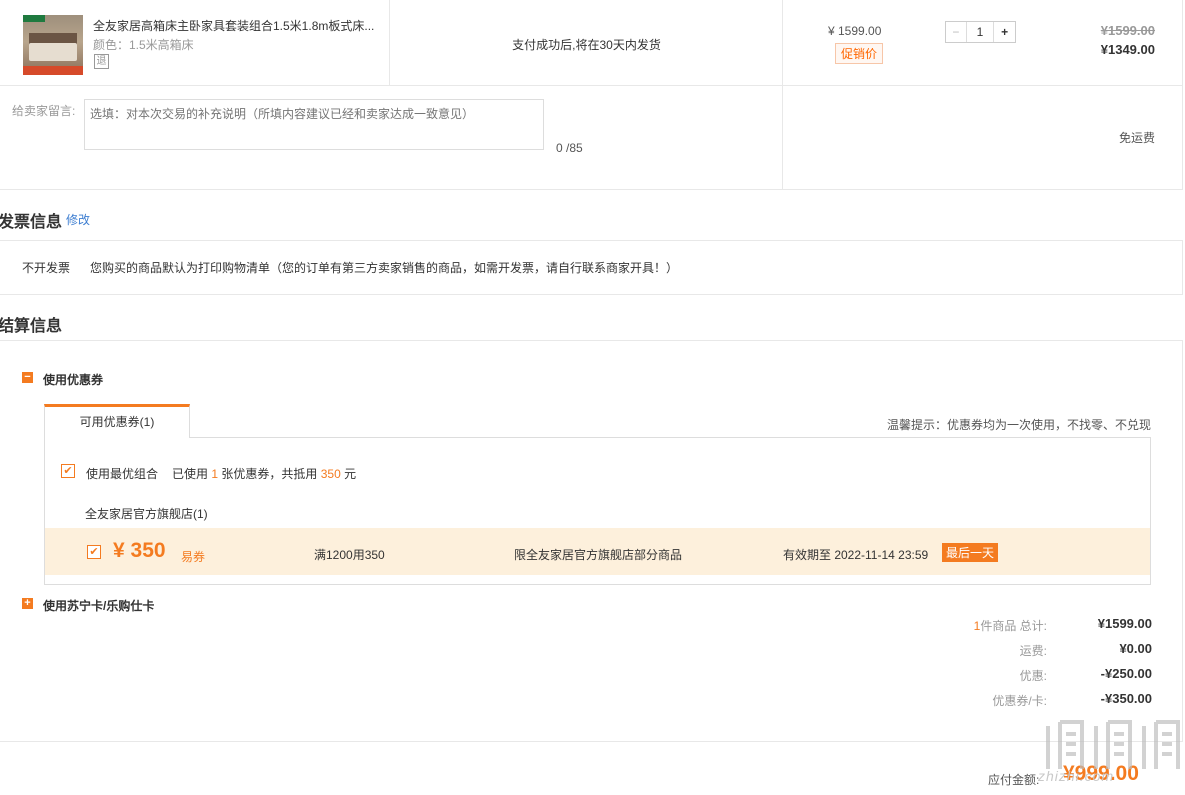  I want to click on coupon-tip: 温馨提示：优惠券均为一次使用，不找零、不兑现, so click(1018, 425).